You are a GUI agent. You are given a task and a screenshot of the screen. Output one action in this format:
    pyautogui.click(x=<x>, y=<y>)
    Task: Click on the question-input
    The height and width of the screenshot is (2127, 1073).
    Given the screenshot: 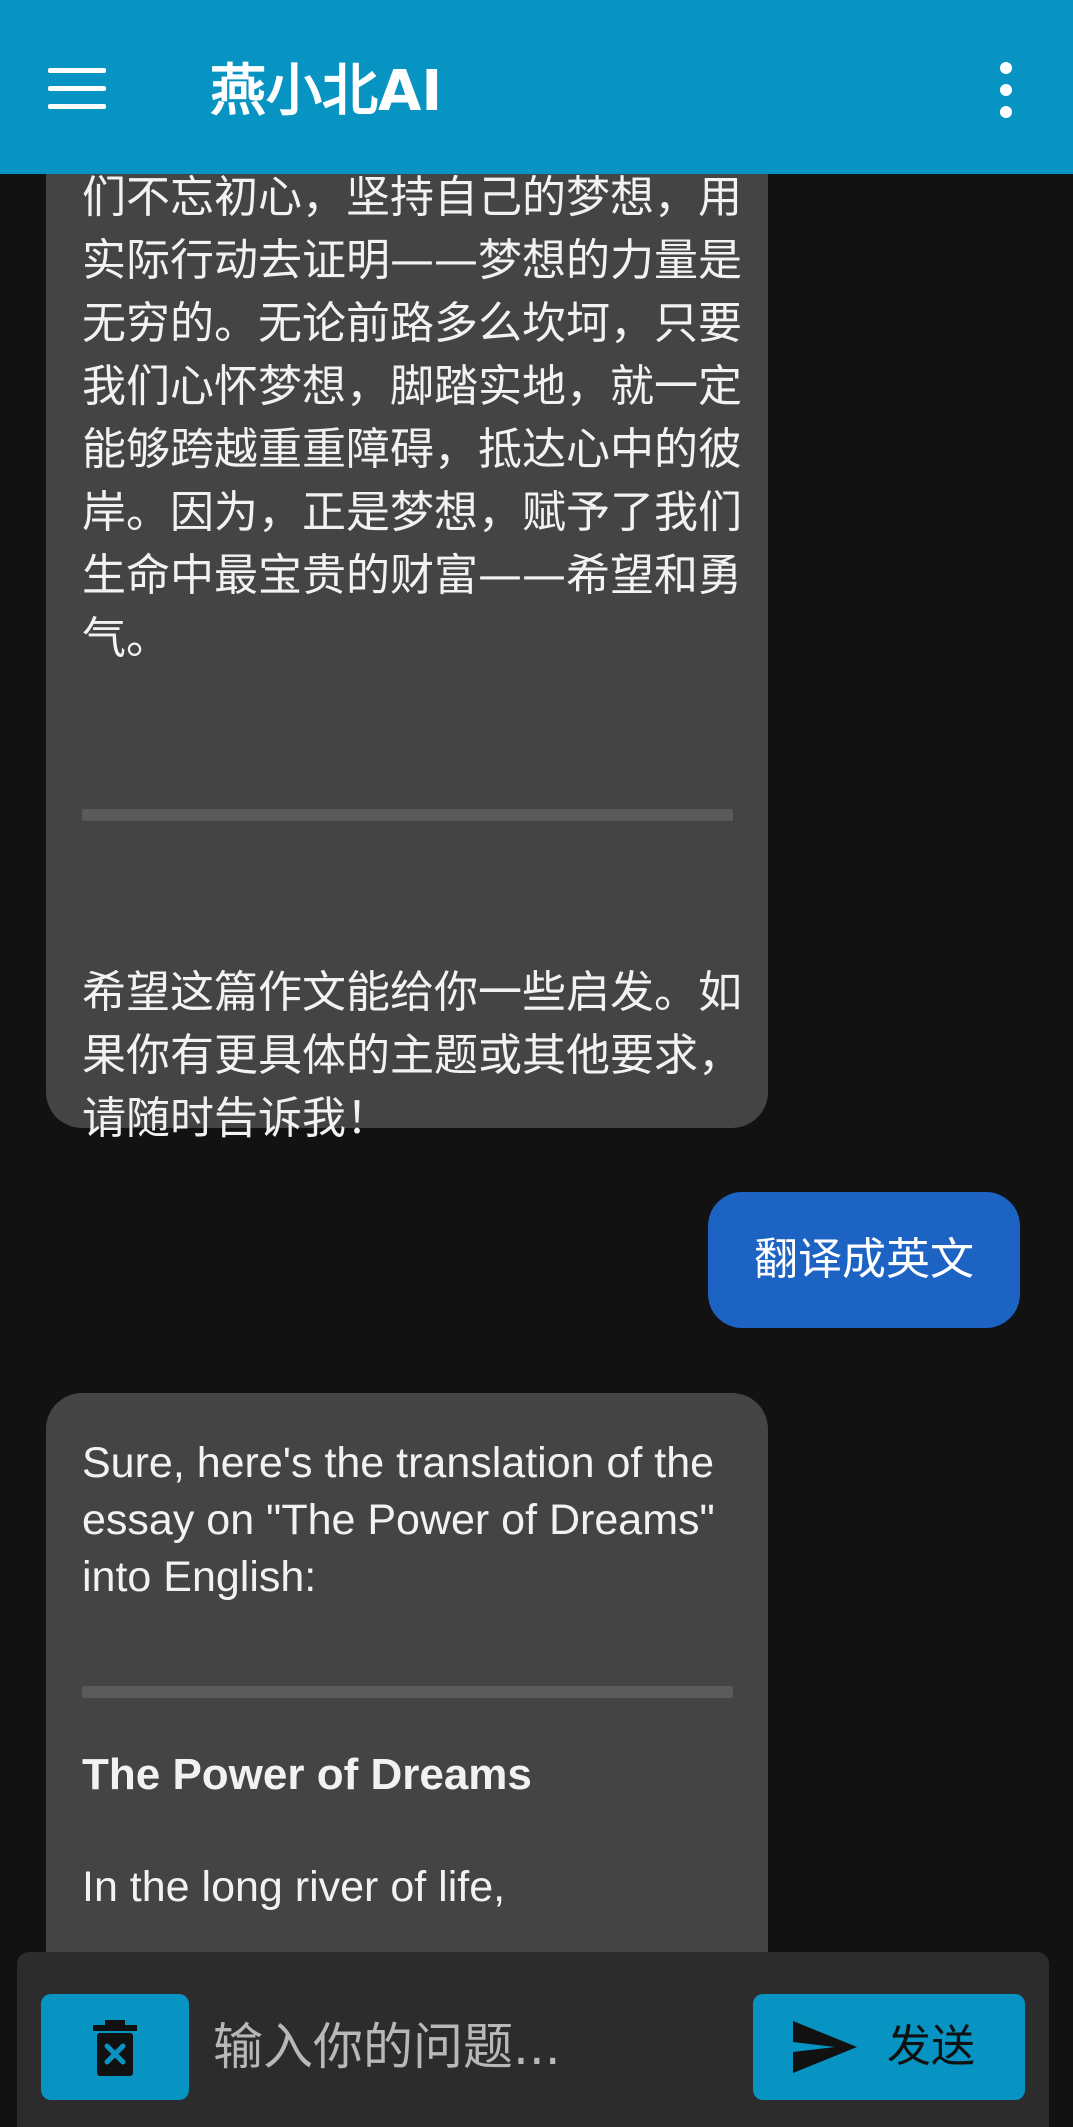 What is the action you would take?
    pyautogui.click(x=483, y=2047)
    